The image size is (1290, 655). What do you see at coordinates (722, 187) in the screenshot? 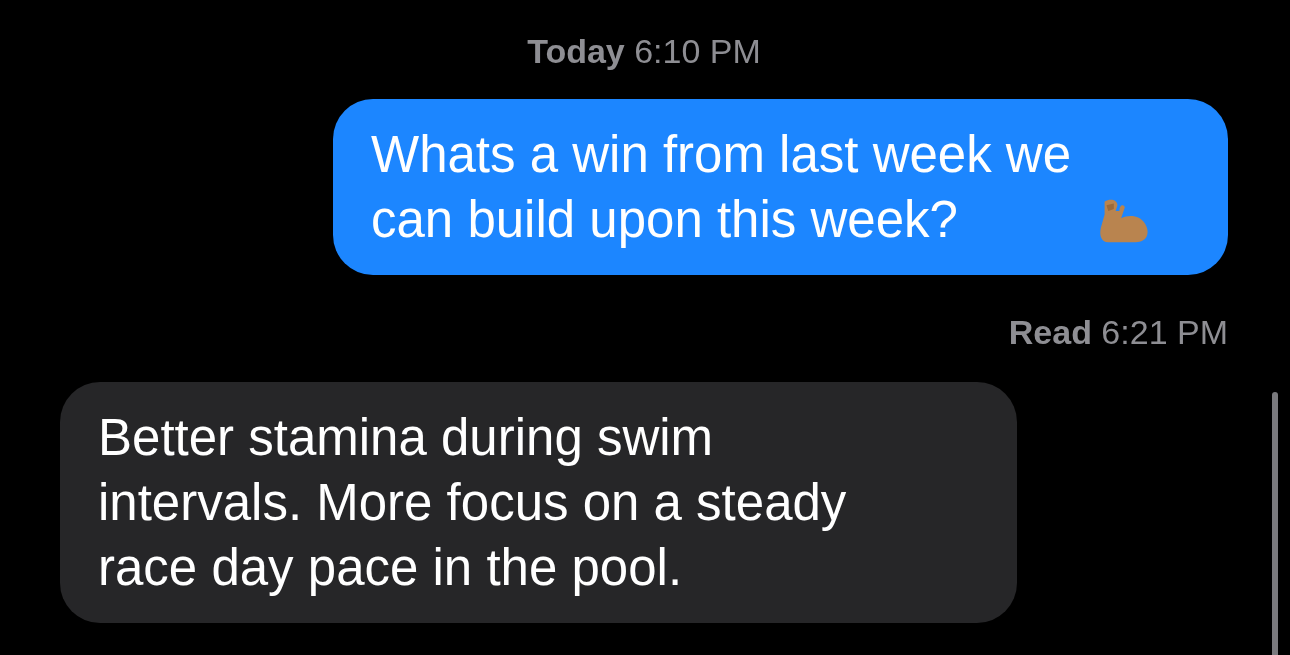
I see `message-text: Whats a win from last week we can build upon this week?` at bounding box center [722, 187].